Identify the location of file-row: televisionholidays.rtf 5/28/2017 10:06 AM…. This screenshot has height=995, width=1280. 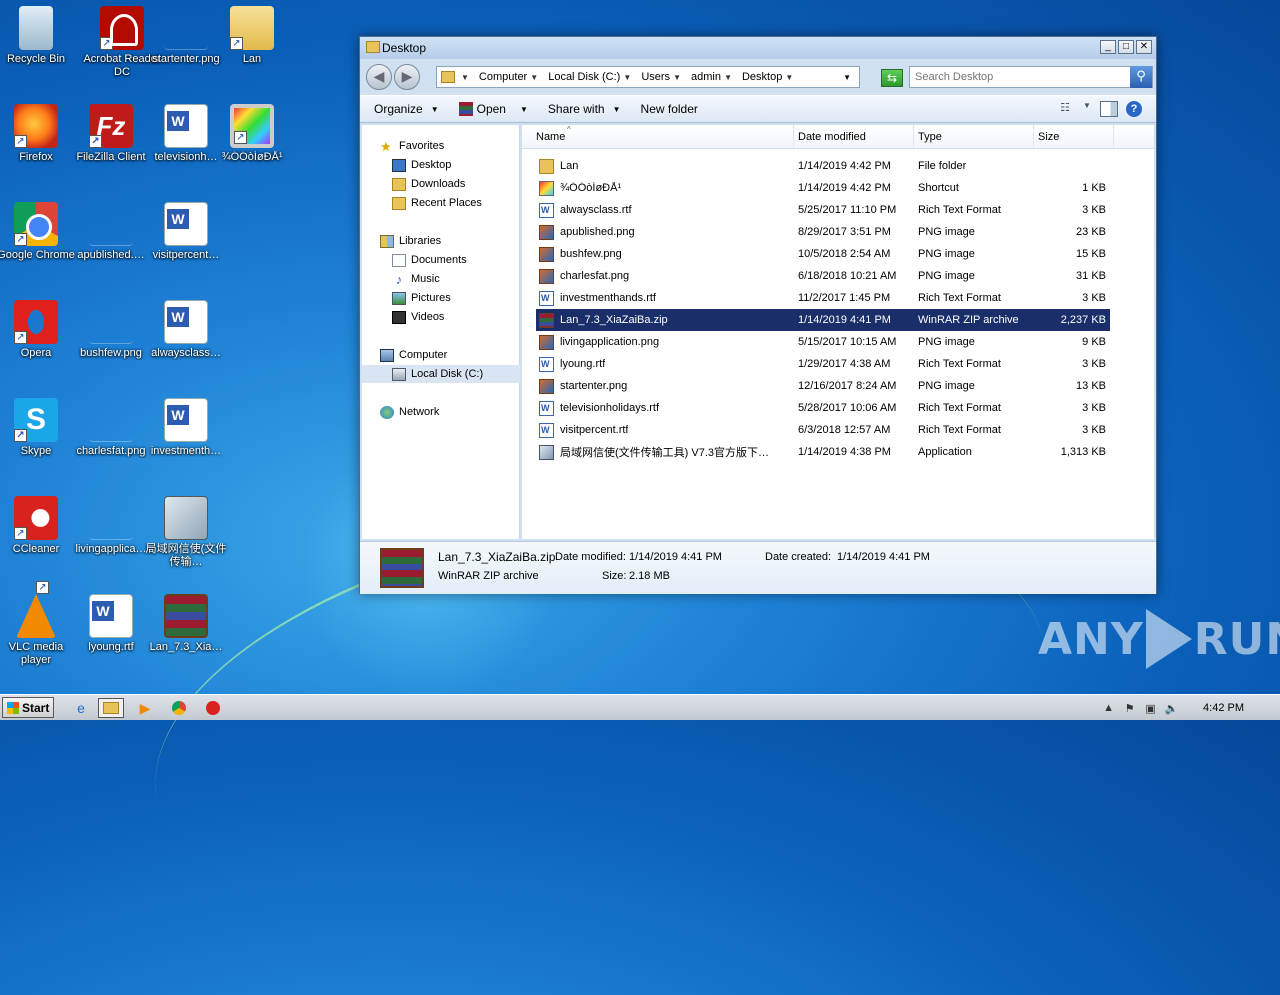
(823, 408).